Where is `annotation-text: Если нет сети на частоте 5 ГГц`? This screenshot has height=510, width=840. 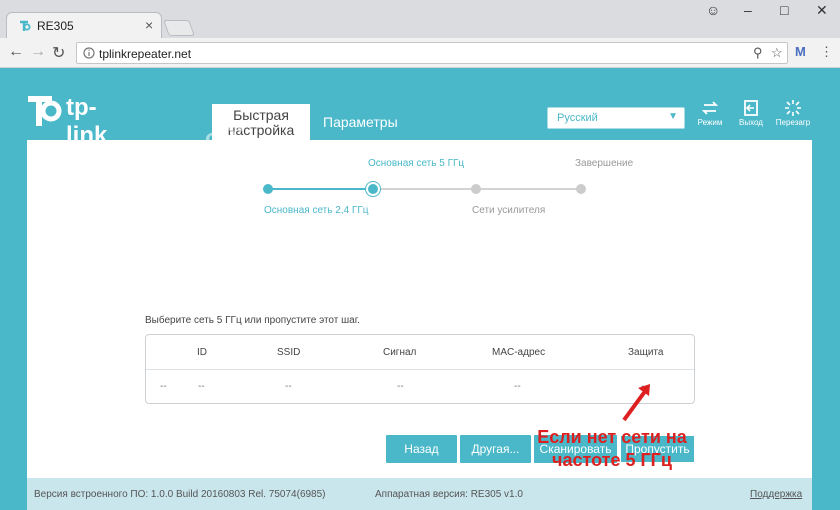
annotation-text: Если нет сети на частоте 5 ГГц is located at coordinates (612, 449).